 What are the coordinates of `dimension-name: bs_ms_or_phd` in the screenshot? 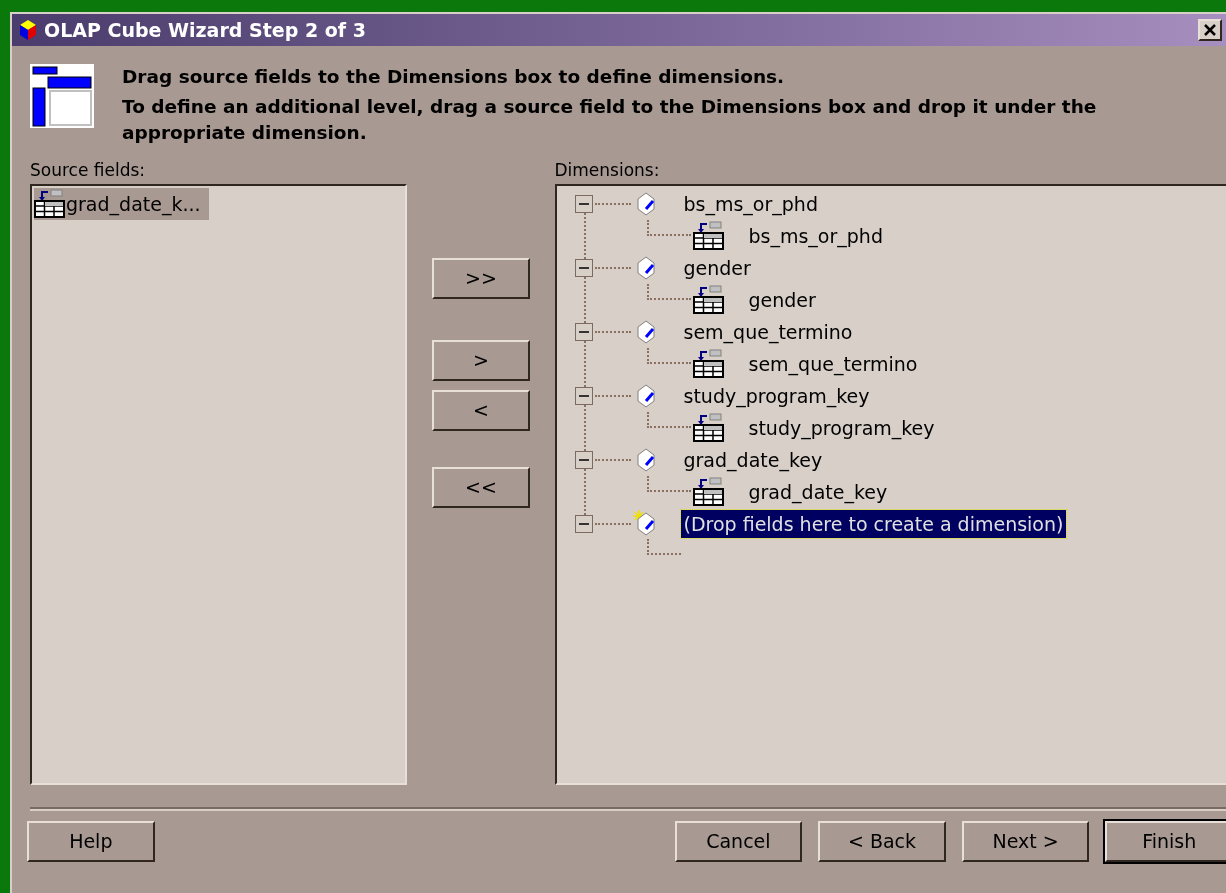 It's located at (750, 204).